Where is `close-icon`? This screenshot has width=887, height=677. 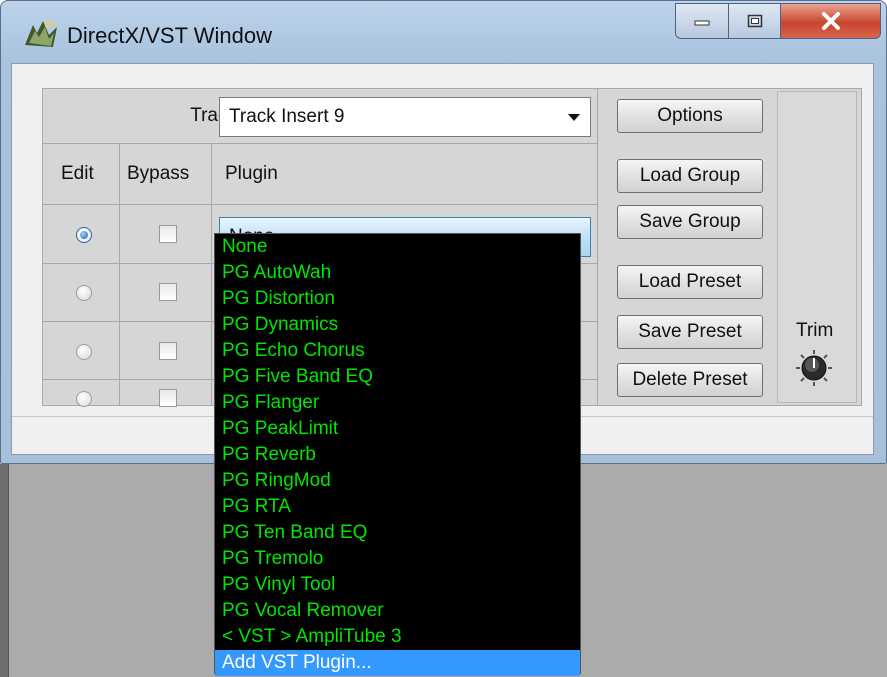
close-icon is located at coordinates (830, 21).